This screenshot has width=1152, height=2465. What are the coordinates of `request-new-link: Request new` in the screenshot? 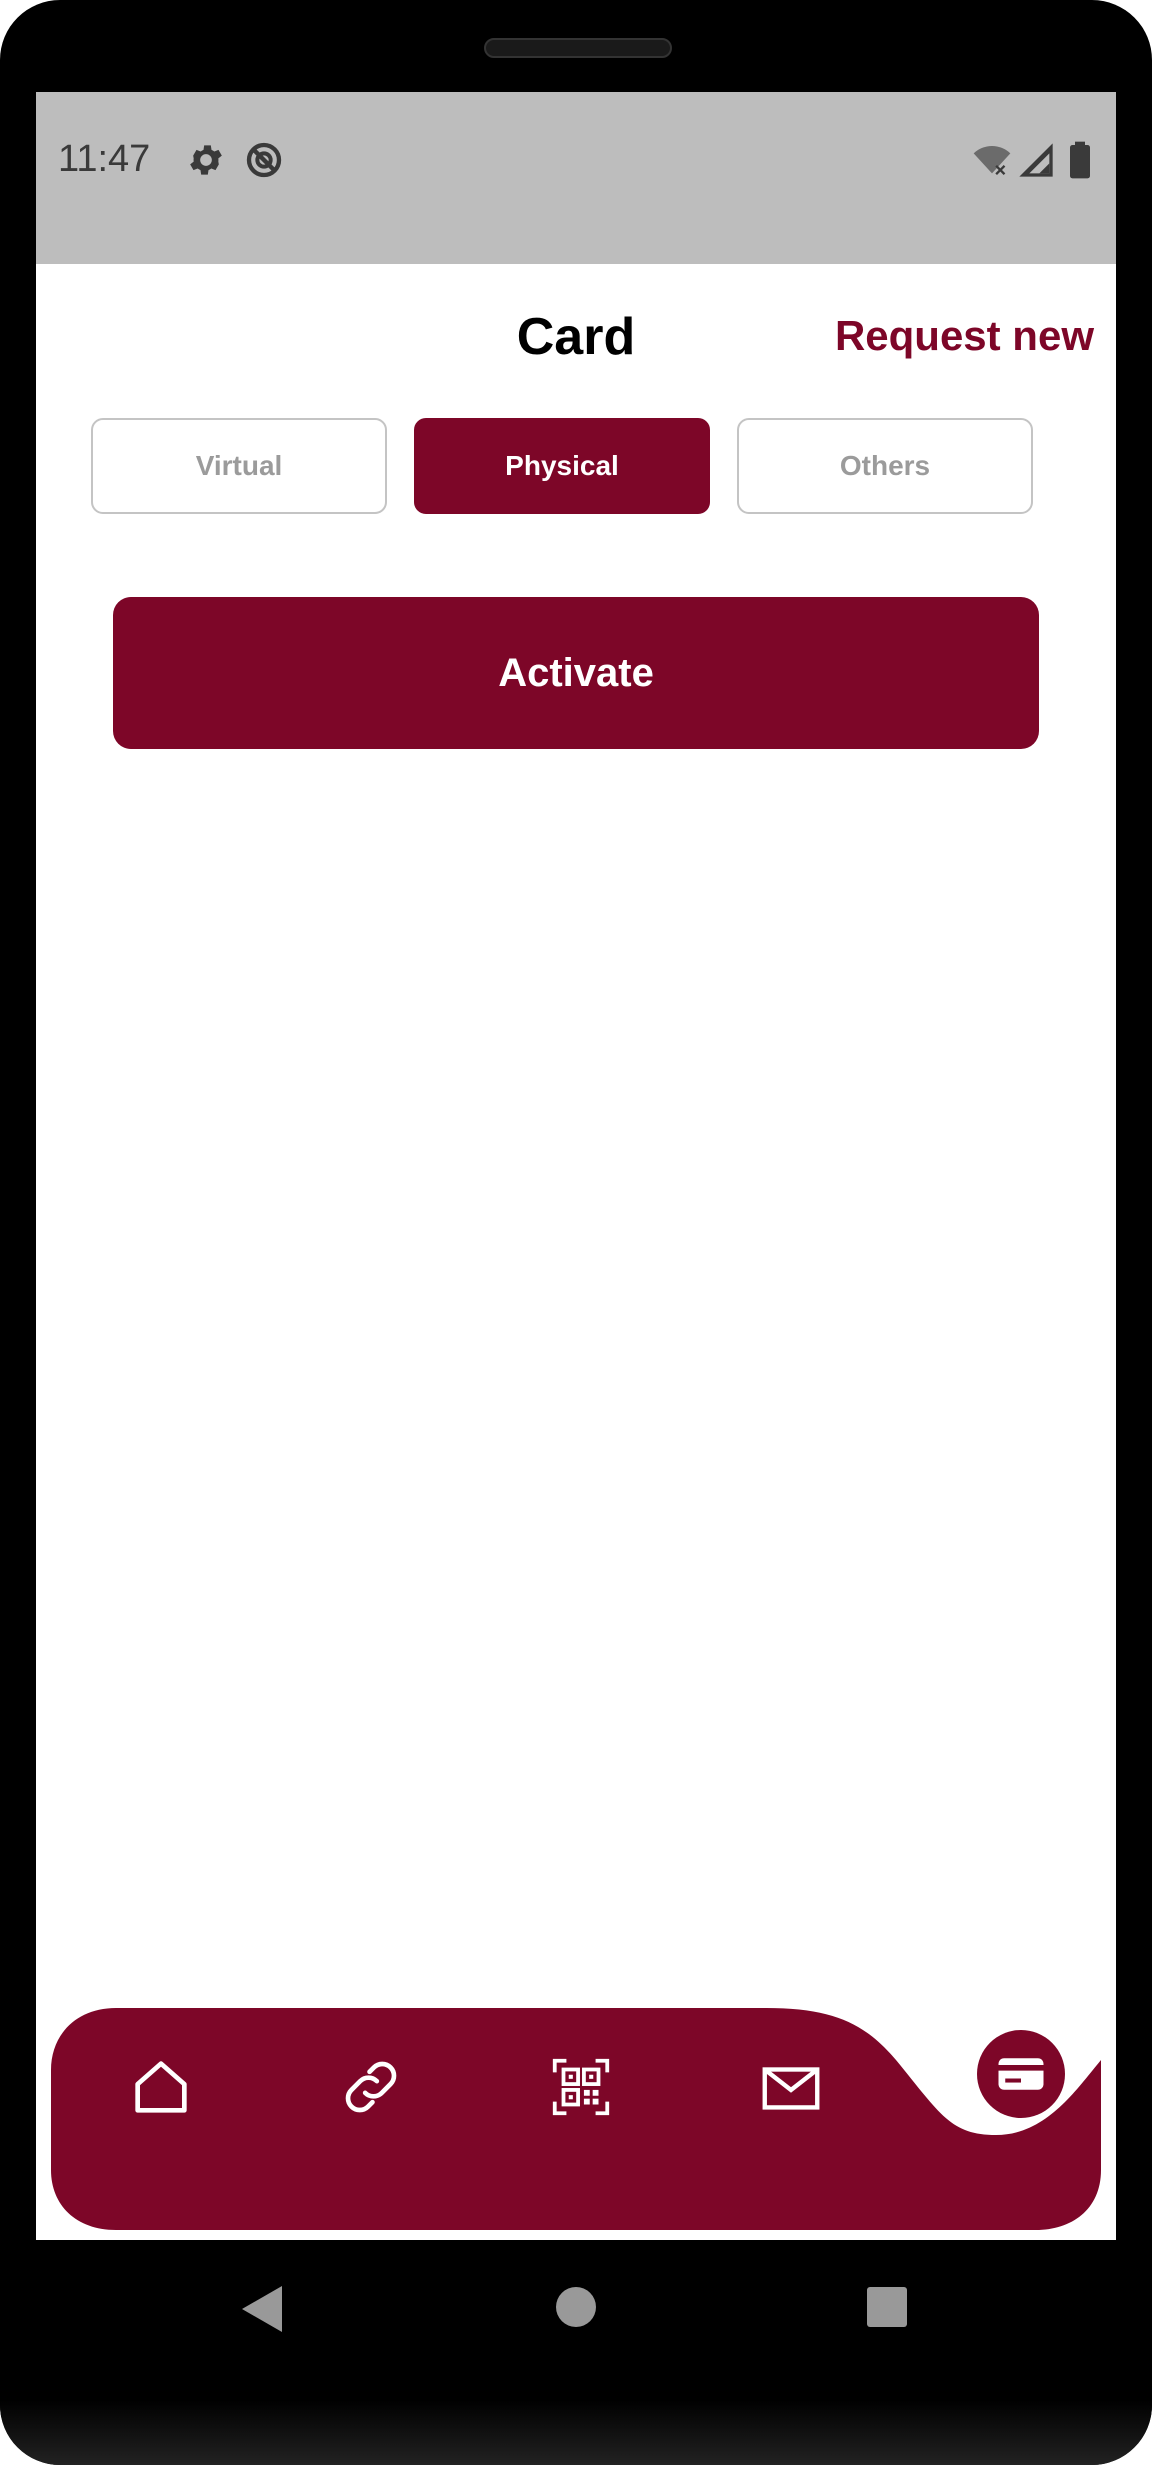 It's located at (964, 336).